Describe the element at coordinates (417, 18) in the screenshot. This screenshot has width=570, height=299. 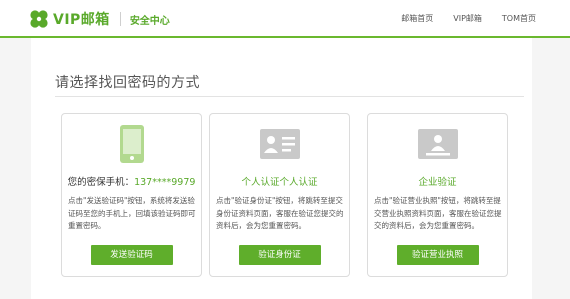
I see `nav-mail-home-link: 邮箱首页` at that location.